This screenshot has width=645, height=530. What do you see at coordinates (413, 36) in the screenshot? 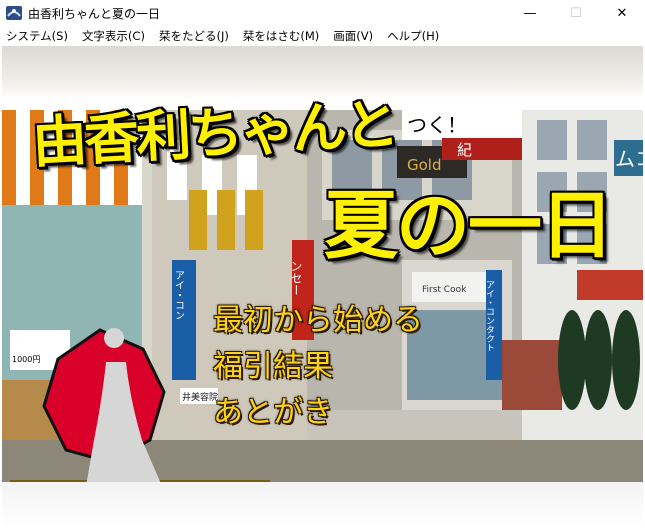
I see `menu-help: ヘルプ(H)` at bounding box center [413, 36].